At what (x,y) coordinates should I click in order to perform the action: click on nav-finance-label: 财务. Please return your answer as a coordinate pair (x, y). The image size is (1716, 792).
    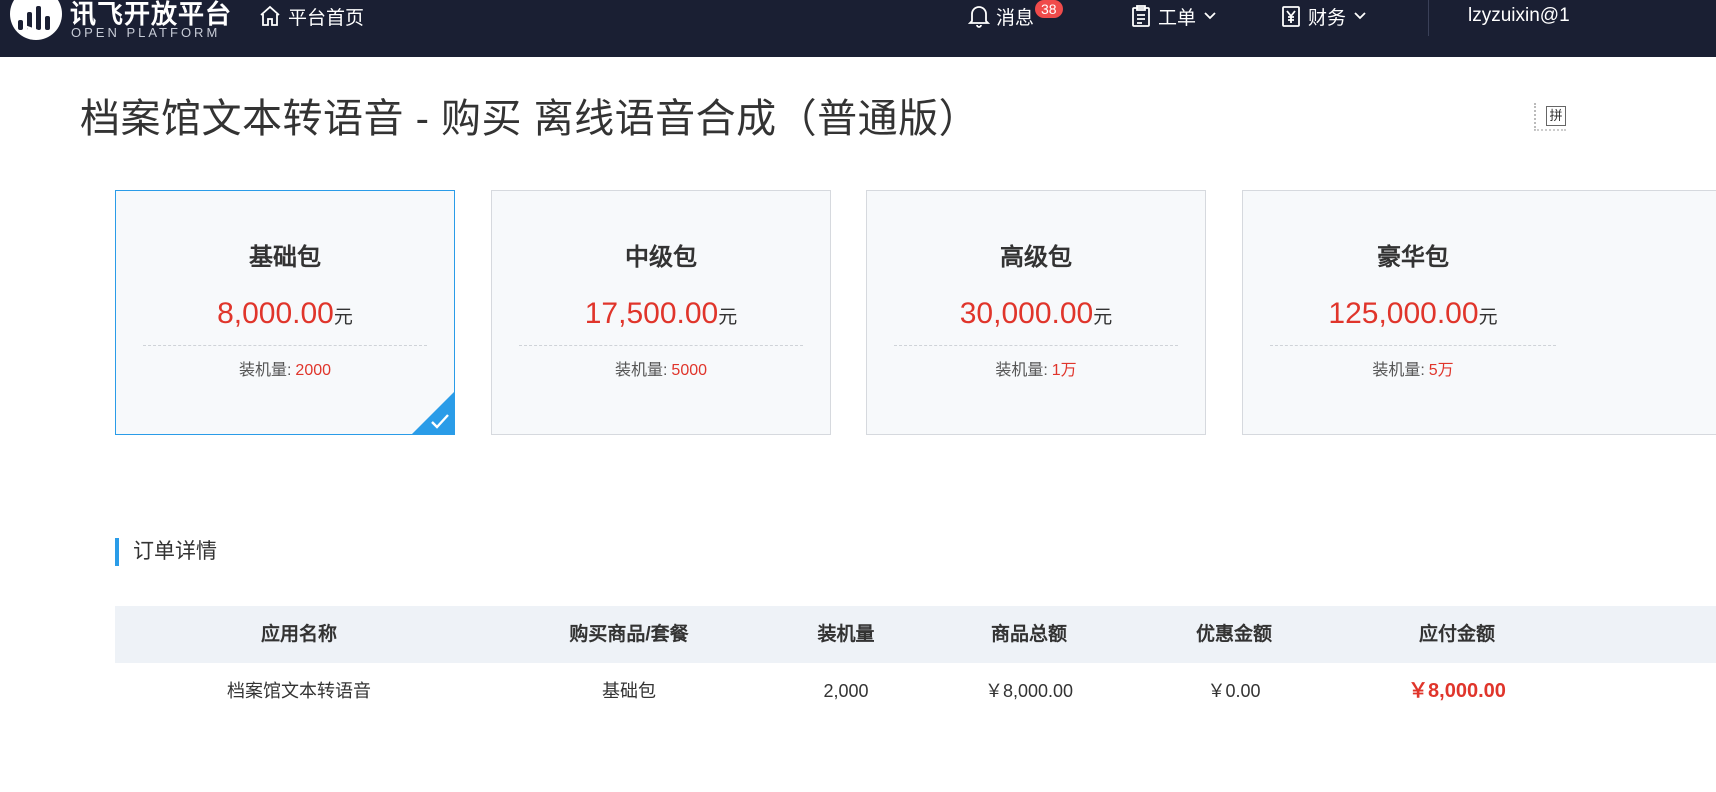
    Looking at the image, I should click on (1327, 18).